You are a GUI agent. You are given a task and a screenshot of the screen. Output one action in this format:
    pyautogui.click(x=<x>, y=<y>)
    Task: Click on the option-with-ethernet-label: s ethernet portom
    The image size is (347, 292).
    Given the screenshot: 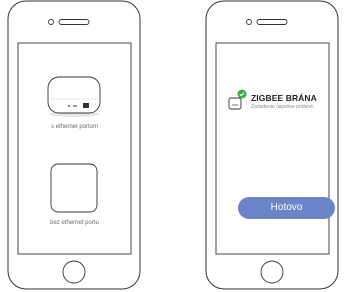 What is the action you would take?
    pyautogui.click(x=74, y=127)
    